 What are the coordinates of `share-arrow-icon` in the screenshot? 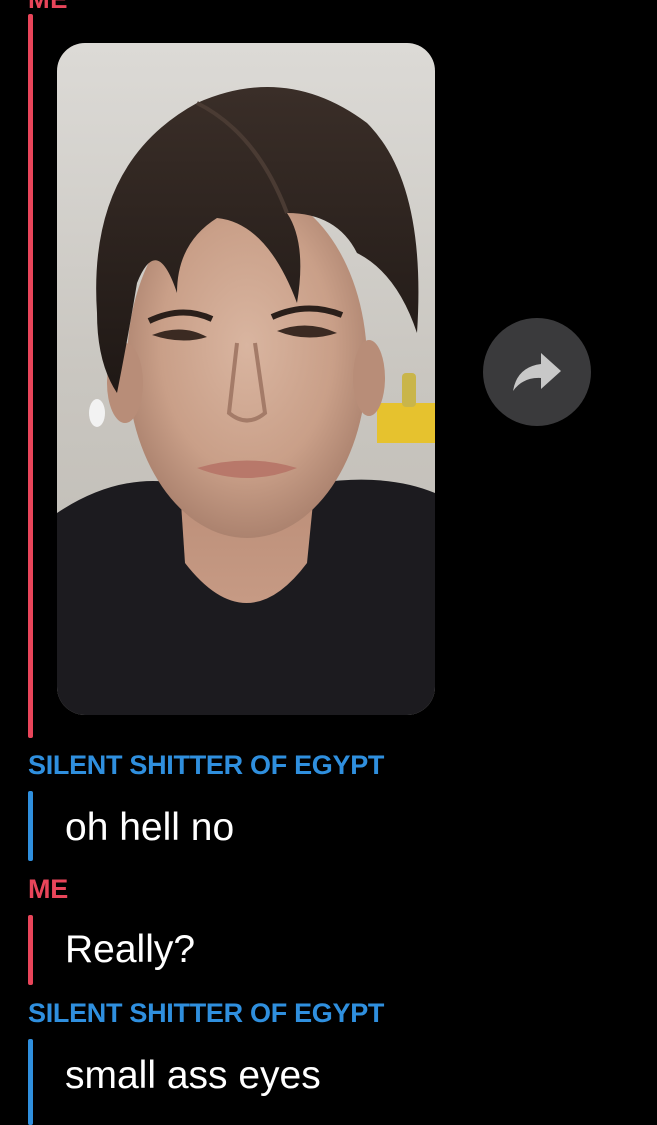 It's located at (537, 372).